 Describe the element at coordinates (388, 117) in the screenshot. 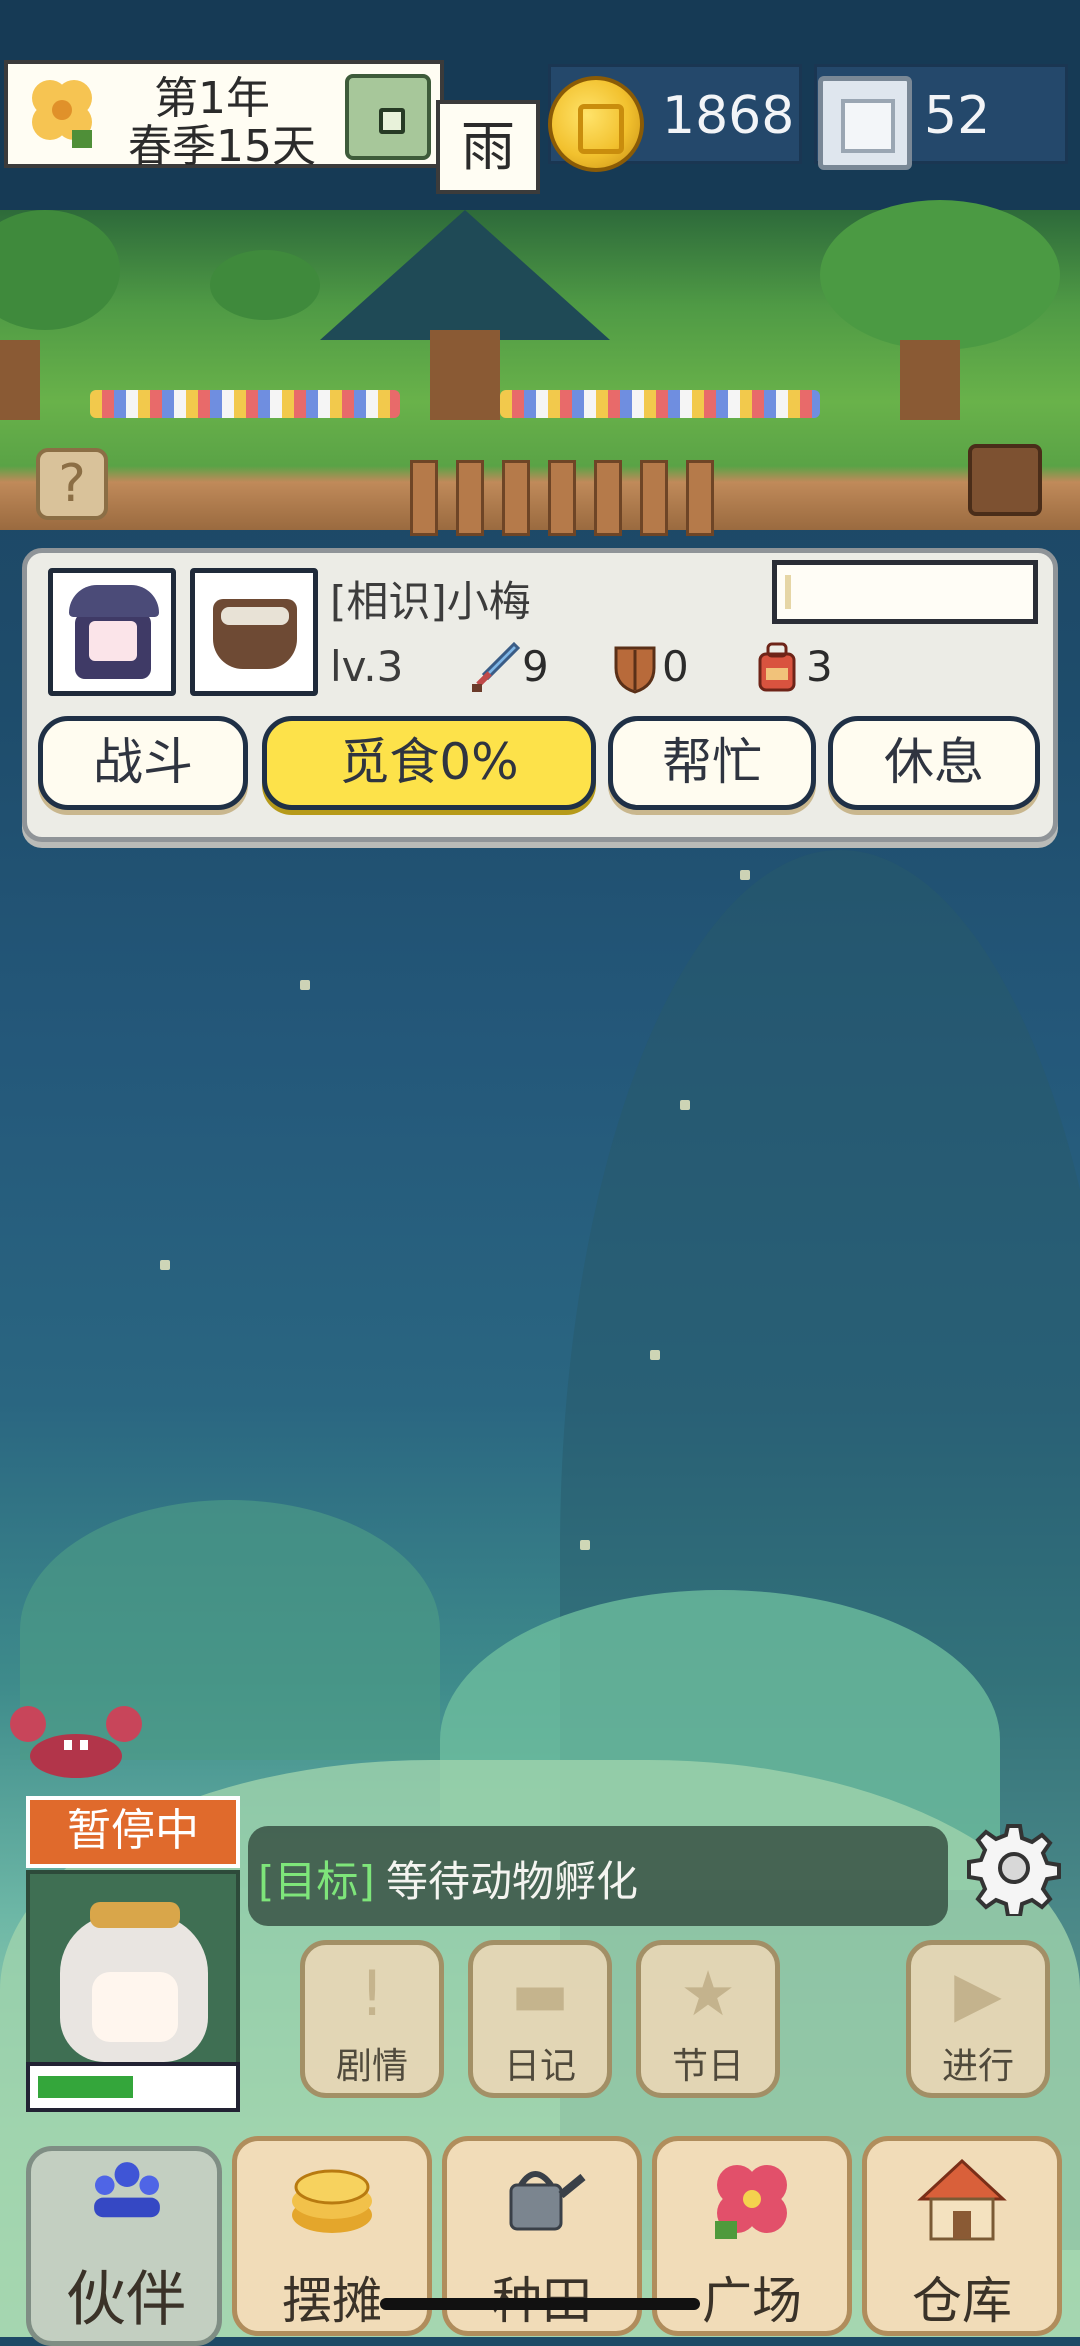

I see `clock-icon` at that location.